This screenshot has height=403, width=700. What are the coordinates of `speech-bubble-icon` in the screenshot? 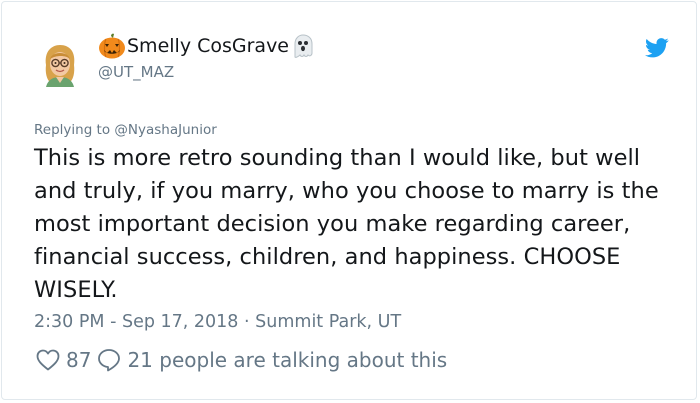 It's located at (109, 360).